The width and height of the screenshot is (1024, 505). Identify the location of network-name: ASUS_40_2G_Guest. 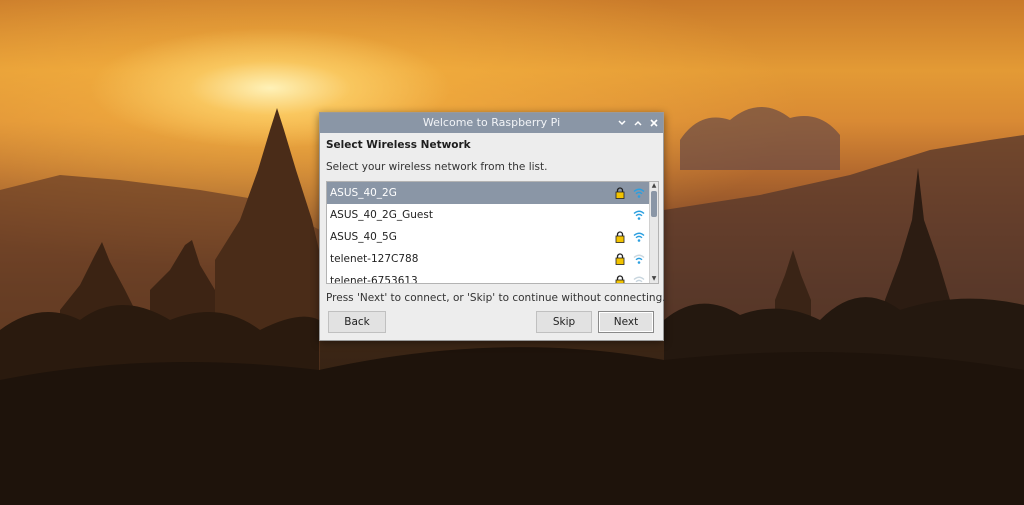
(381, 215).